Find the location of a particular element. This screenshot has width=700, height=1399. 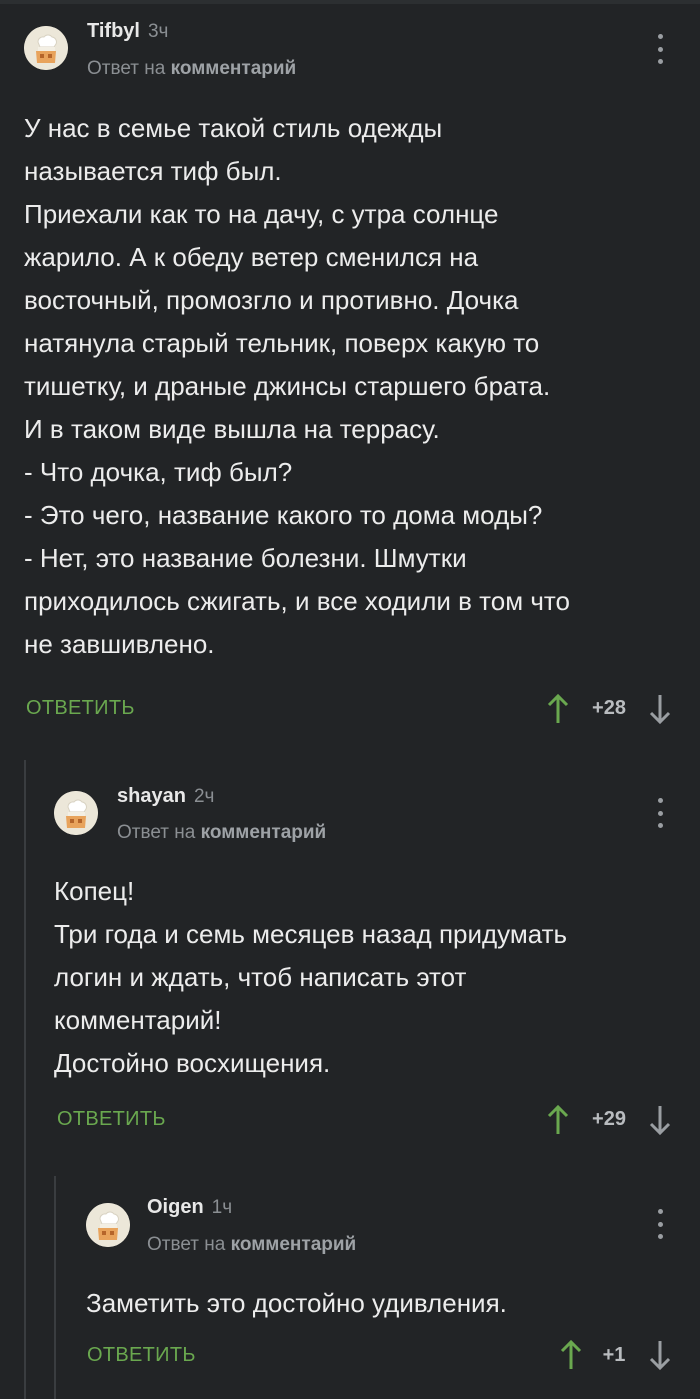

username: shayan 2ч is located at coordinates (165, 796).